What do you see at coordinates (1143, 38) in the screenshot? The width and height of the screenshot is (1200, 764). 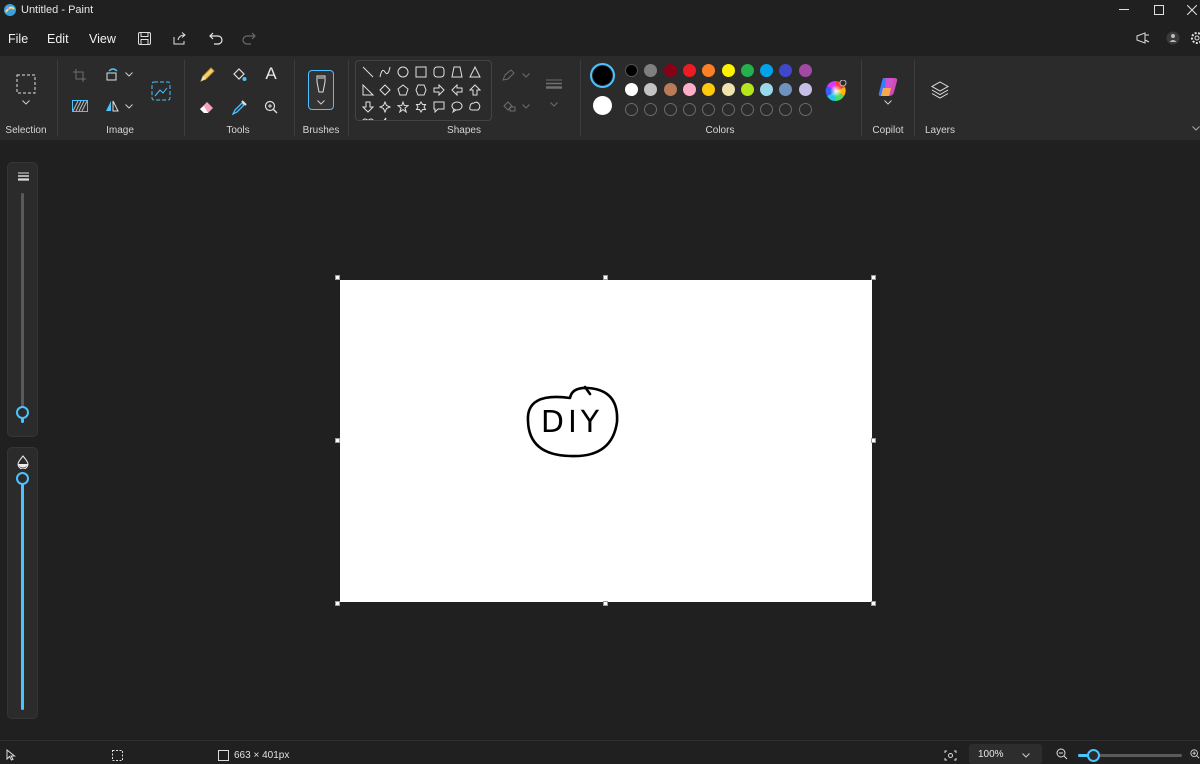 I see `feedback-icon` at bounding box center [1143, 38].